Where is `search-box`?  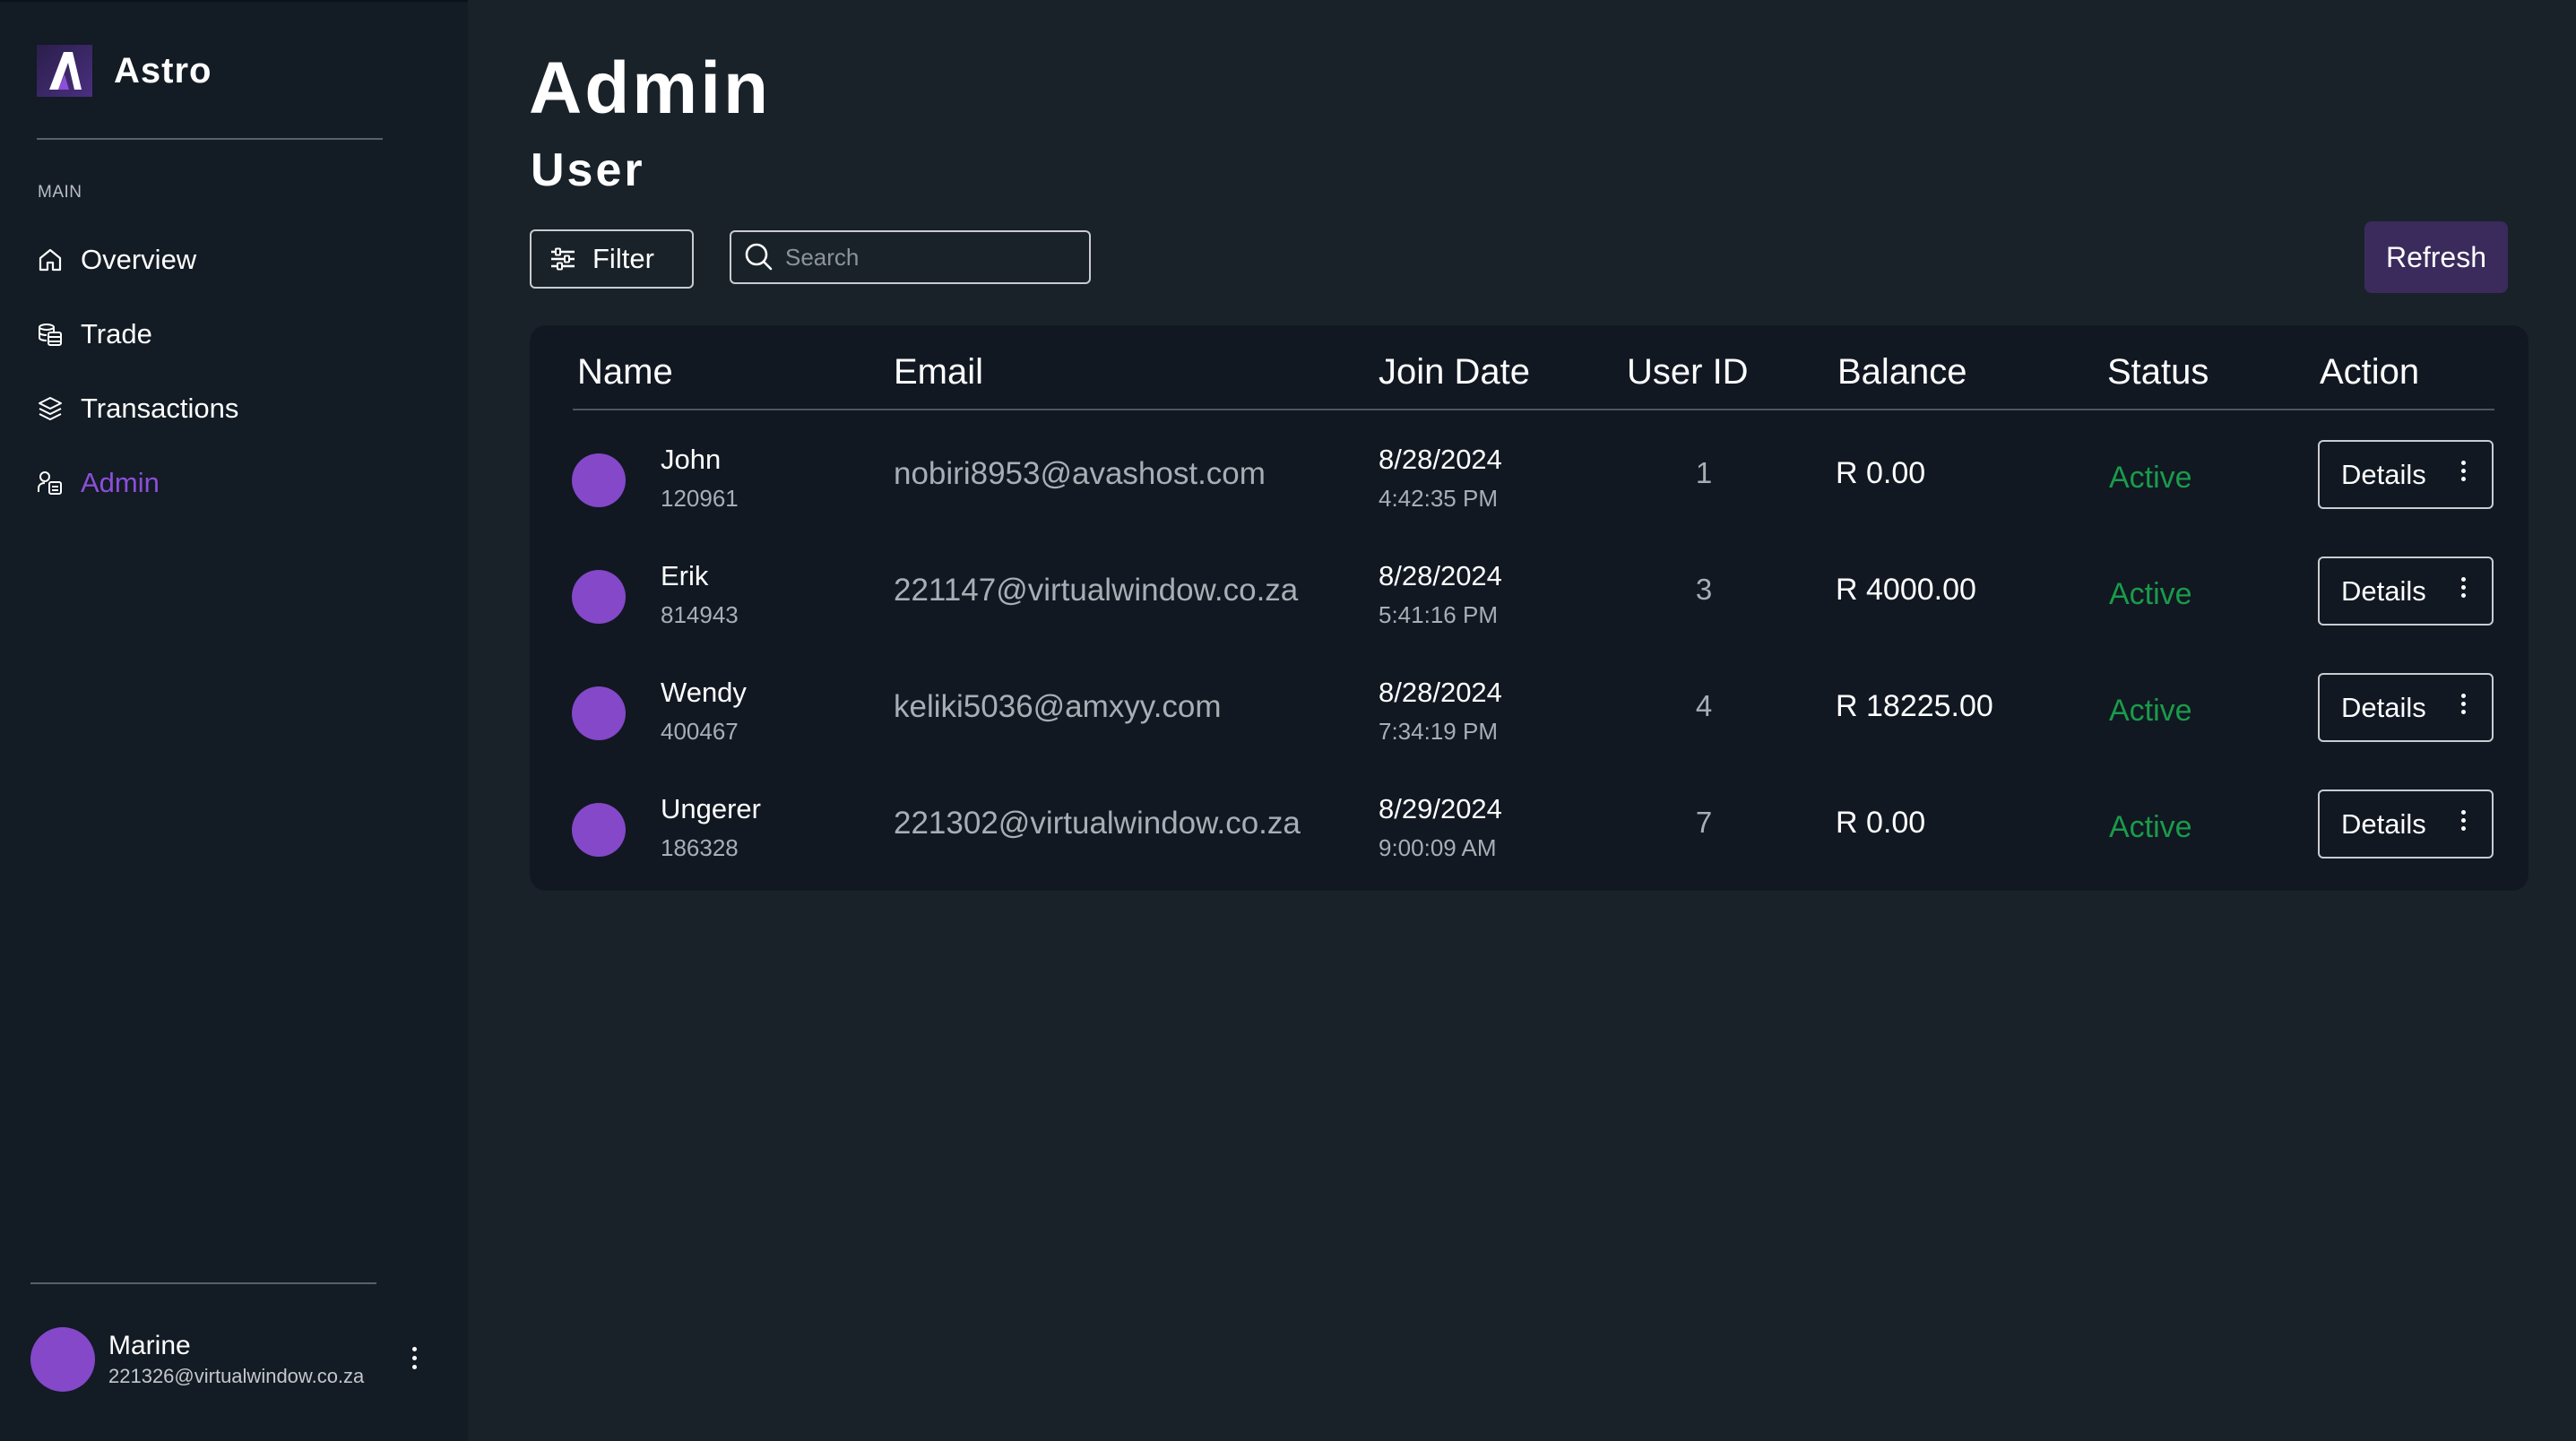
search-box is located at coordinates (910, 257).